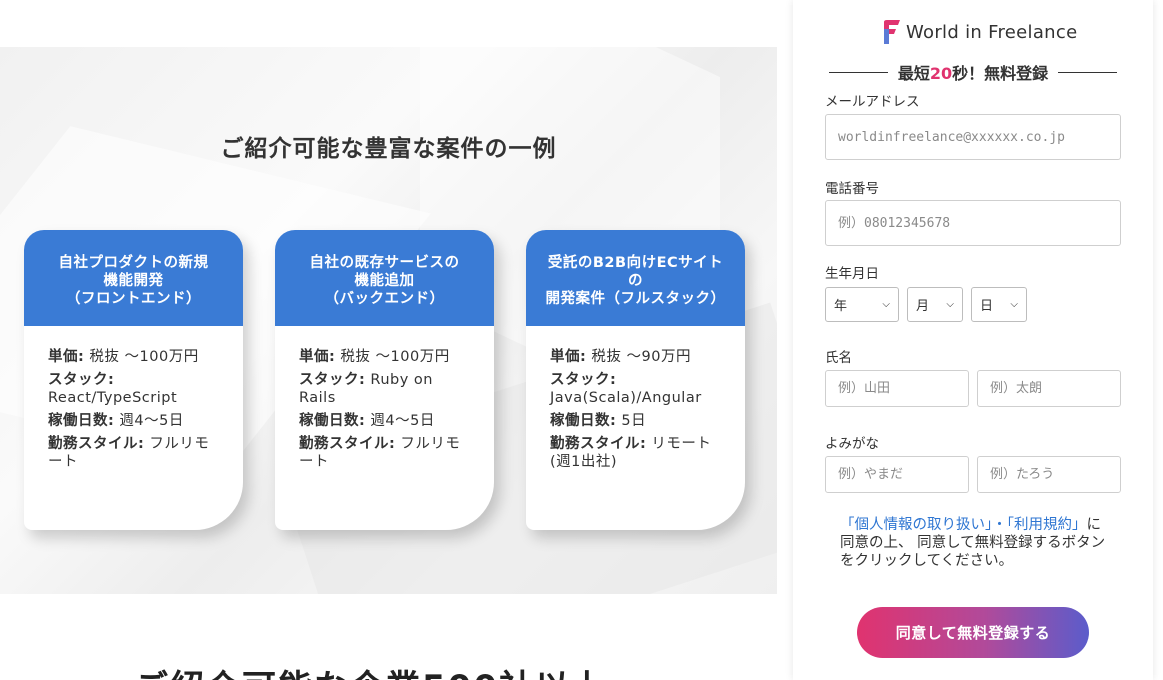 This screenshot has height=680, width=1163. I want to click on days-row: 稼働日数: 5日, so click(636, 421).